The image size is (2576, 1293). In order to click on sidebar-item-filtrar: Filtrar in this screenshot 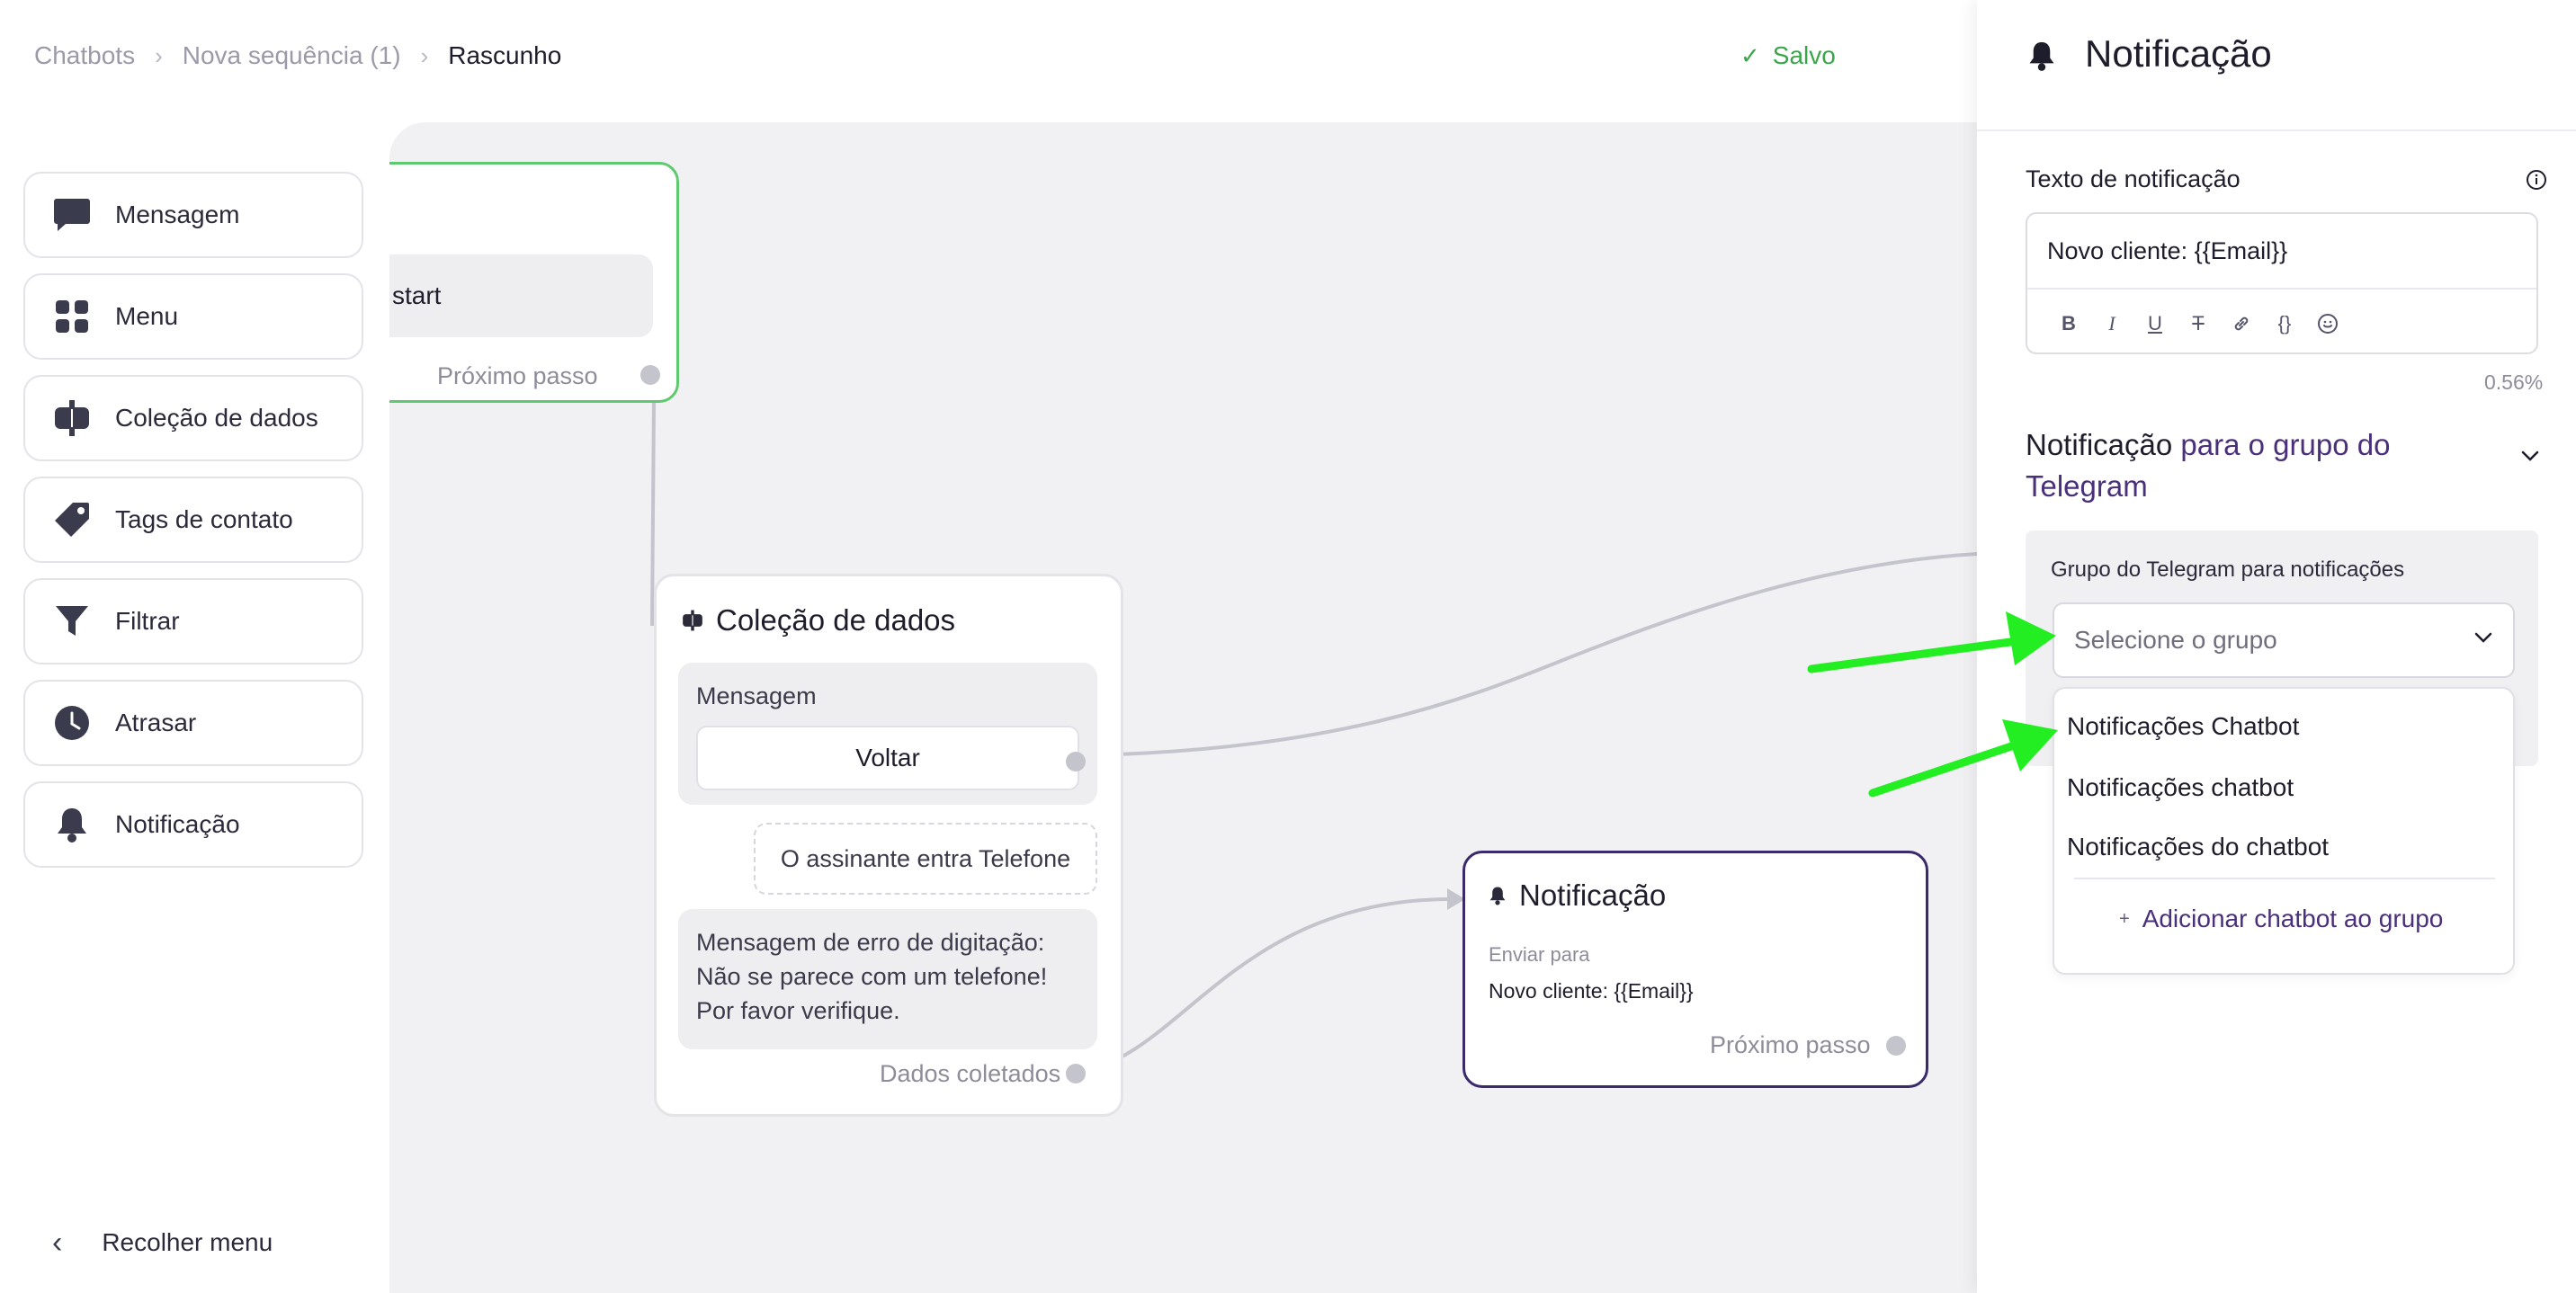, I will do `click(193, 621)`.